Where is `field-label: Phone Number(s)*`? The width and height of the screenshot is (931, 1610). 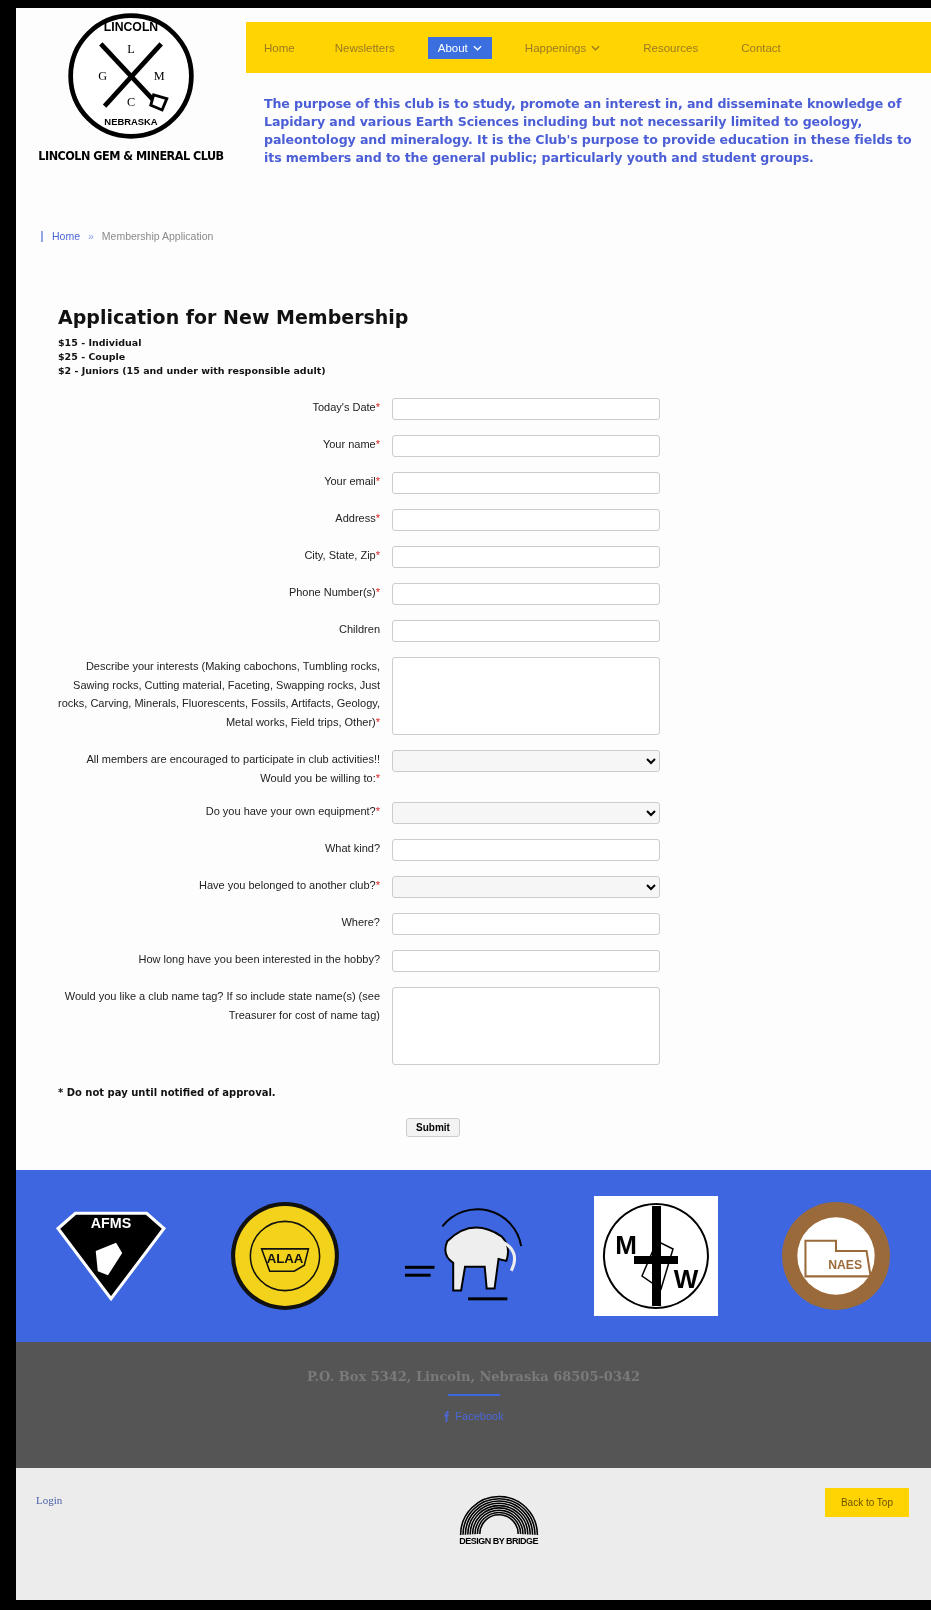 field-label: Phone Number(s)* is located at coordinates (333, 592).